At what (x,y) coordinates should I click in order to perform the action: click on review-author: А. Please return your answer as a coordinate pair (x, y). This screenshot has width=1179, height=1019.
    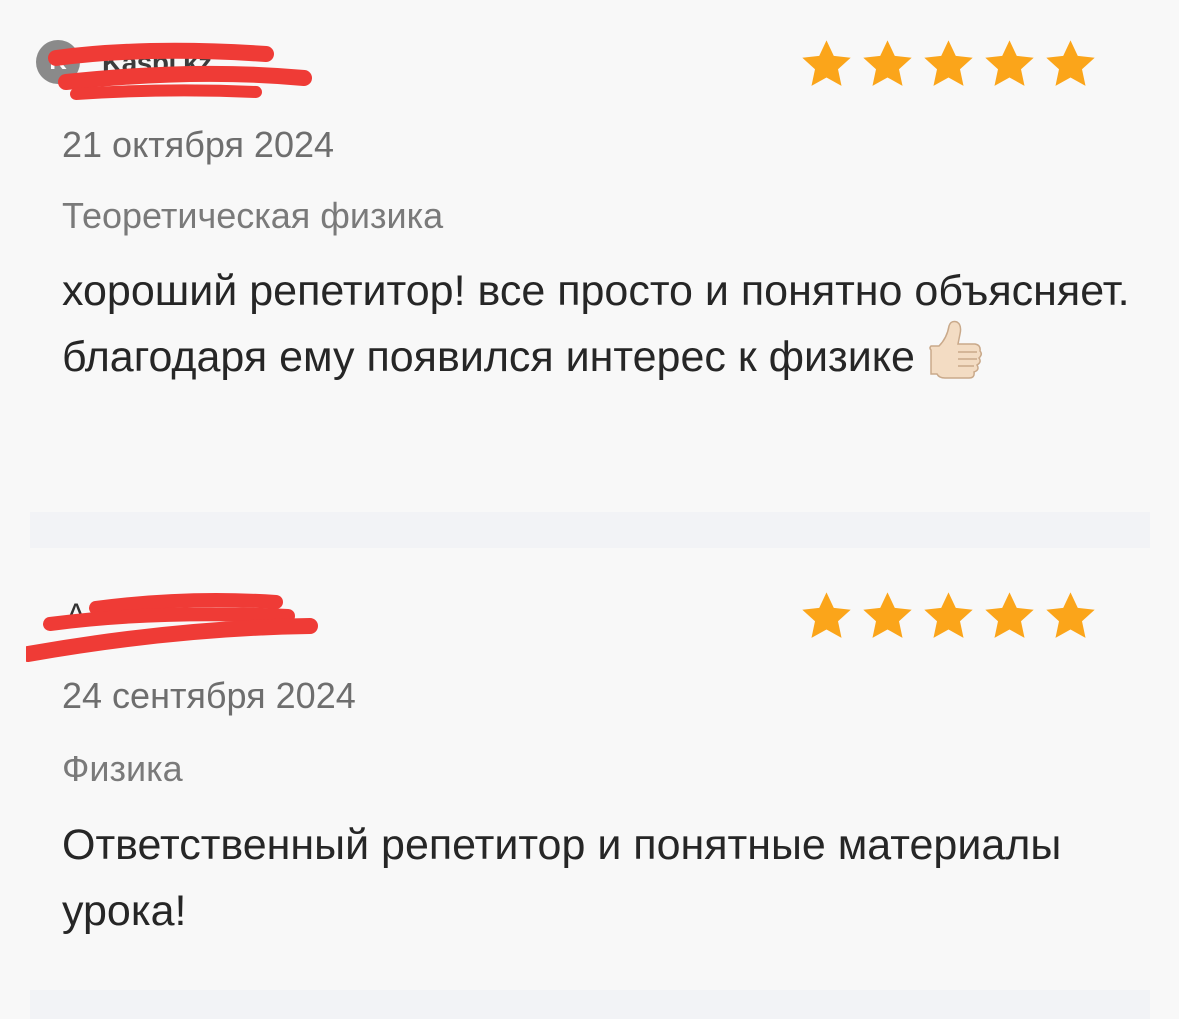
    Looking at the image, I should click on (176, 627).